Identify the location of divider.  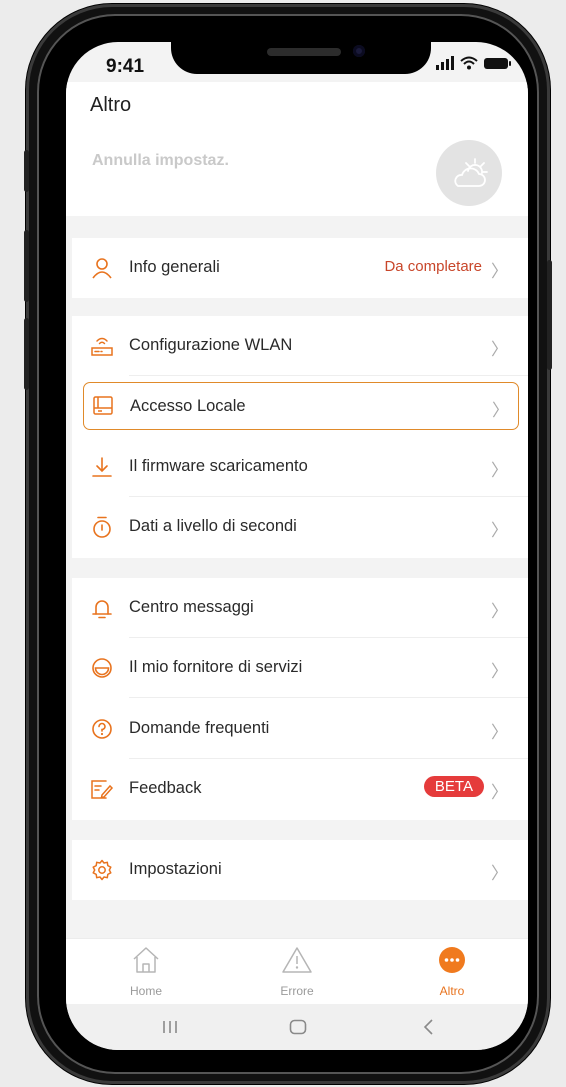
(328, 697).